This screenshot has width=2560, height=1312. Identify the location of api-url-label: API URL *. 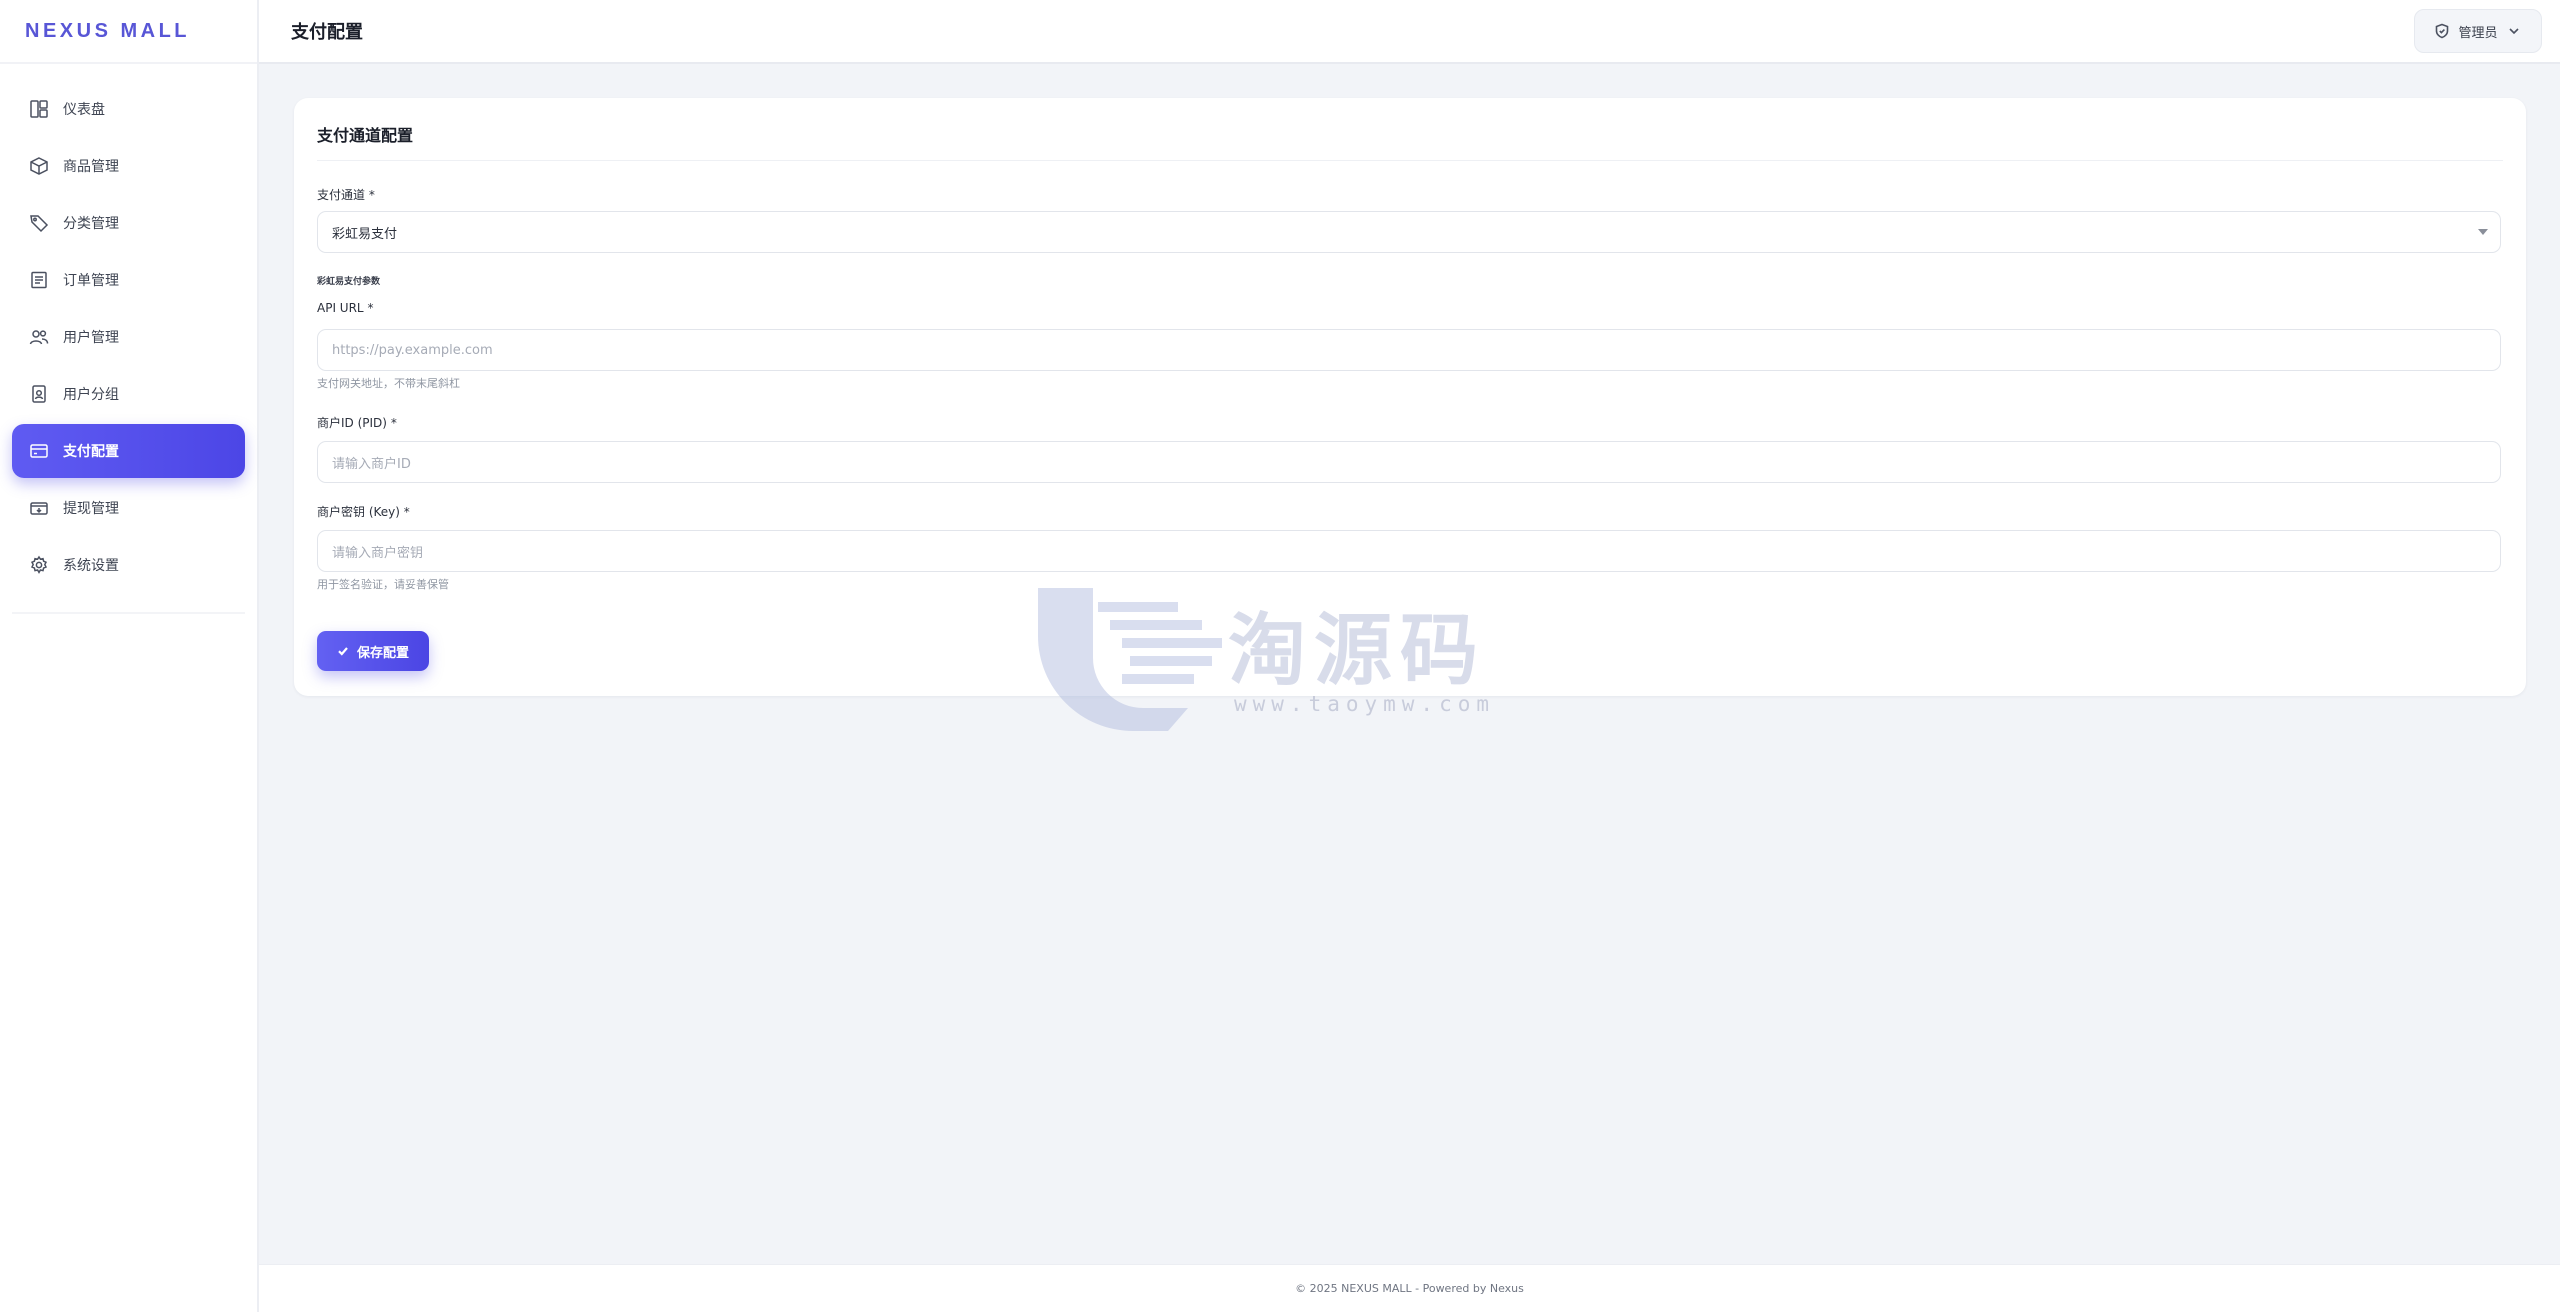
(345, 308).